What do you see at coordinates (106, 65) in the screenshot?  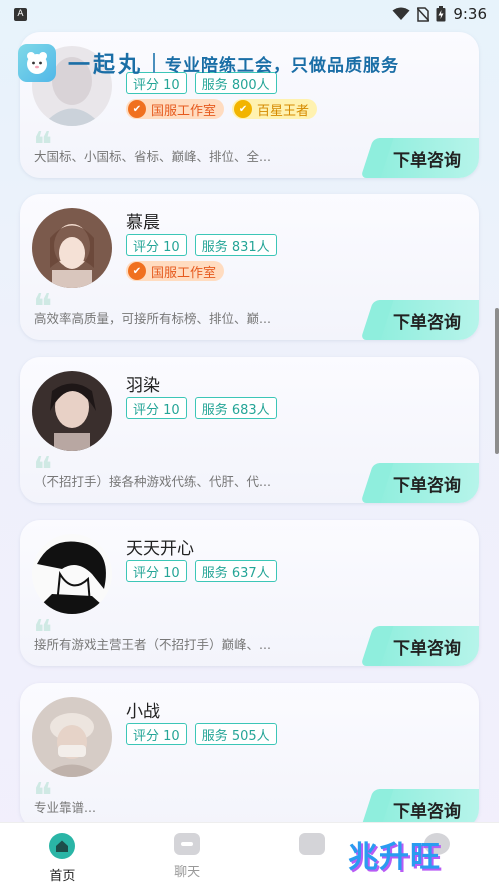 I see `app-name: 一起丸` at bounding box center [106, 65].